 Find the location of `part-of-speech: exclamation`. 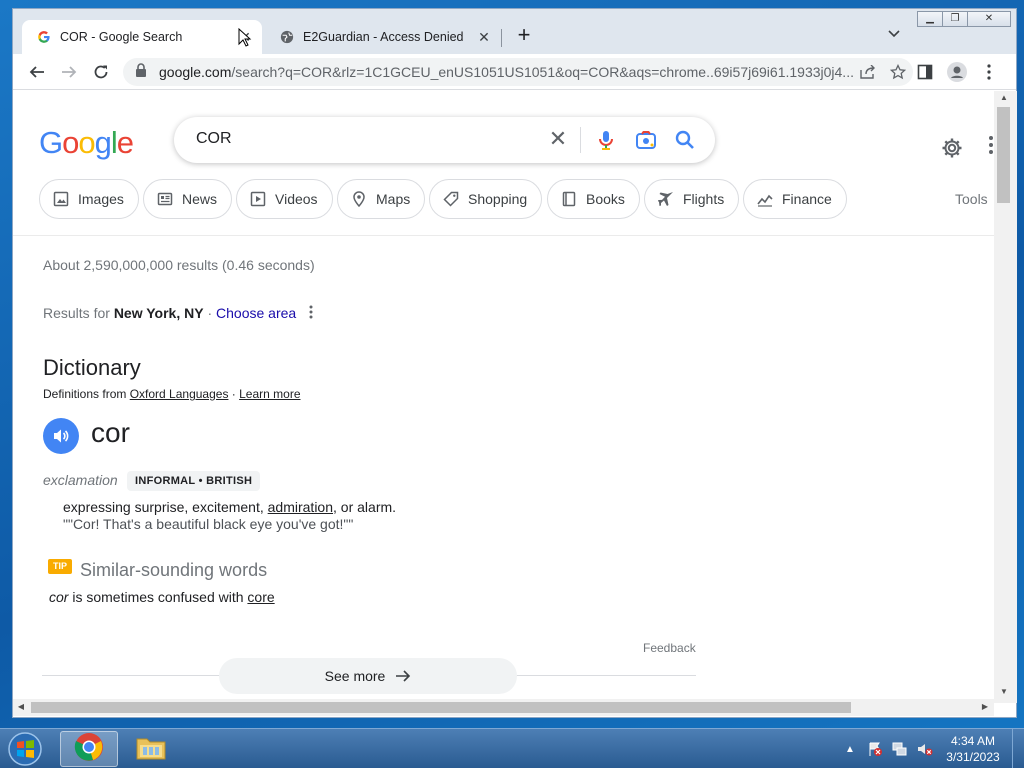

part-of-speech: exclamation is located at coordinates (80, 480).